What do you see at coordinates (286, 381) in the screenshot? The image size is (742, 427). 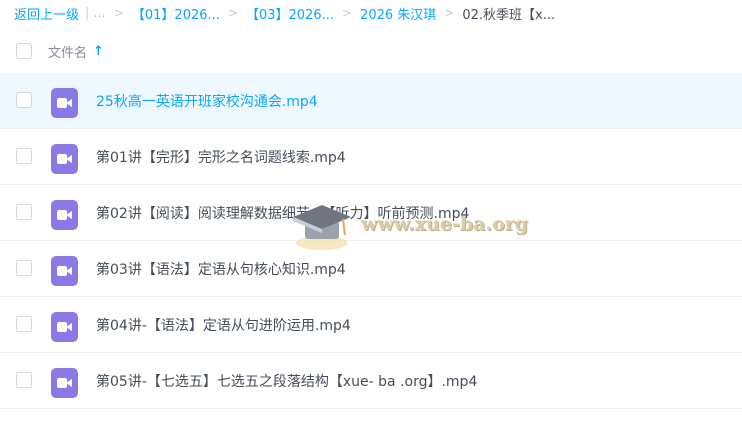 I see `file-name-link: 第05讲-【七选五】七选五之段落结构【xue- ba .org】.mp4` at bounding box center [286, 381].